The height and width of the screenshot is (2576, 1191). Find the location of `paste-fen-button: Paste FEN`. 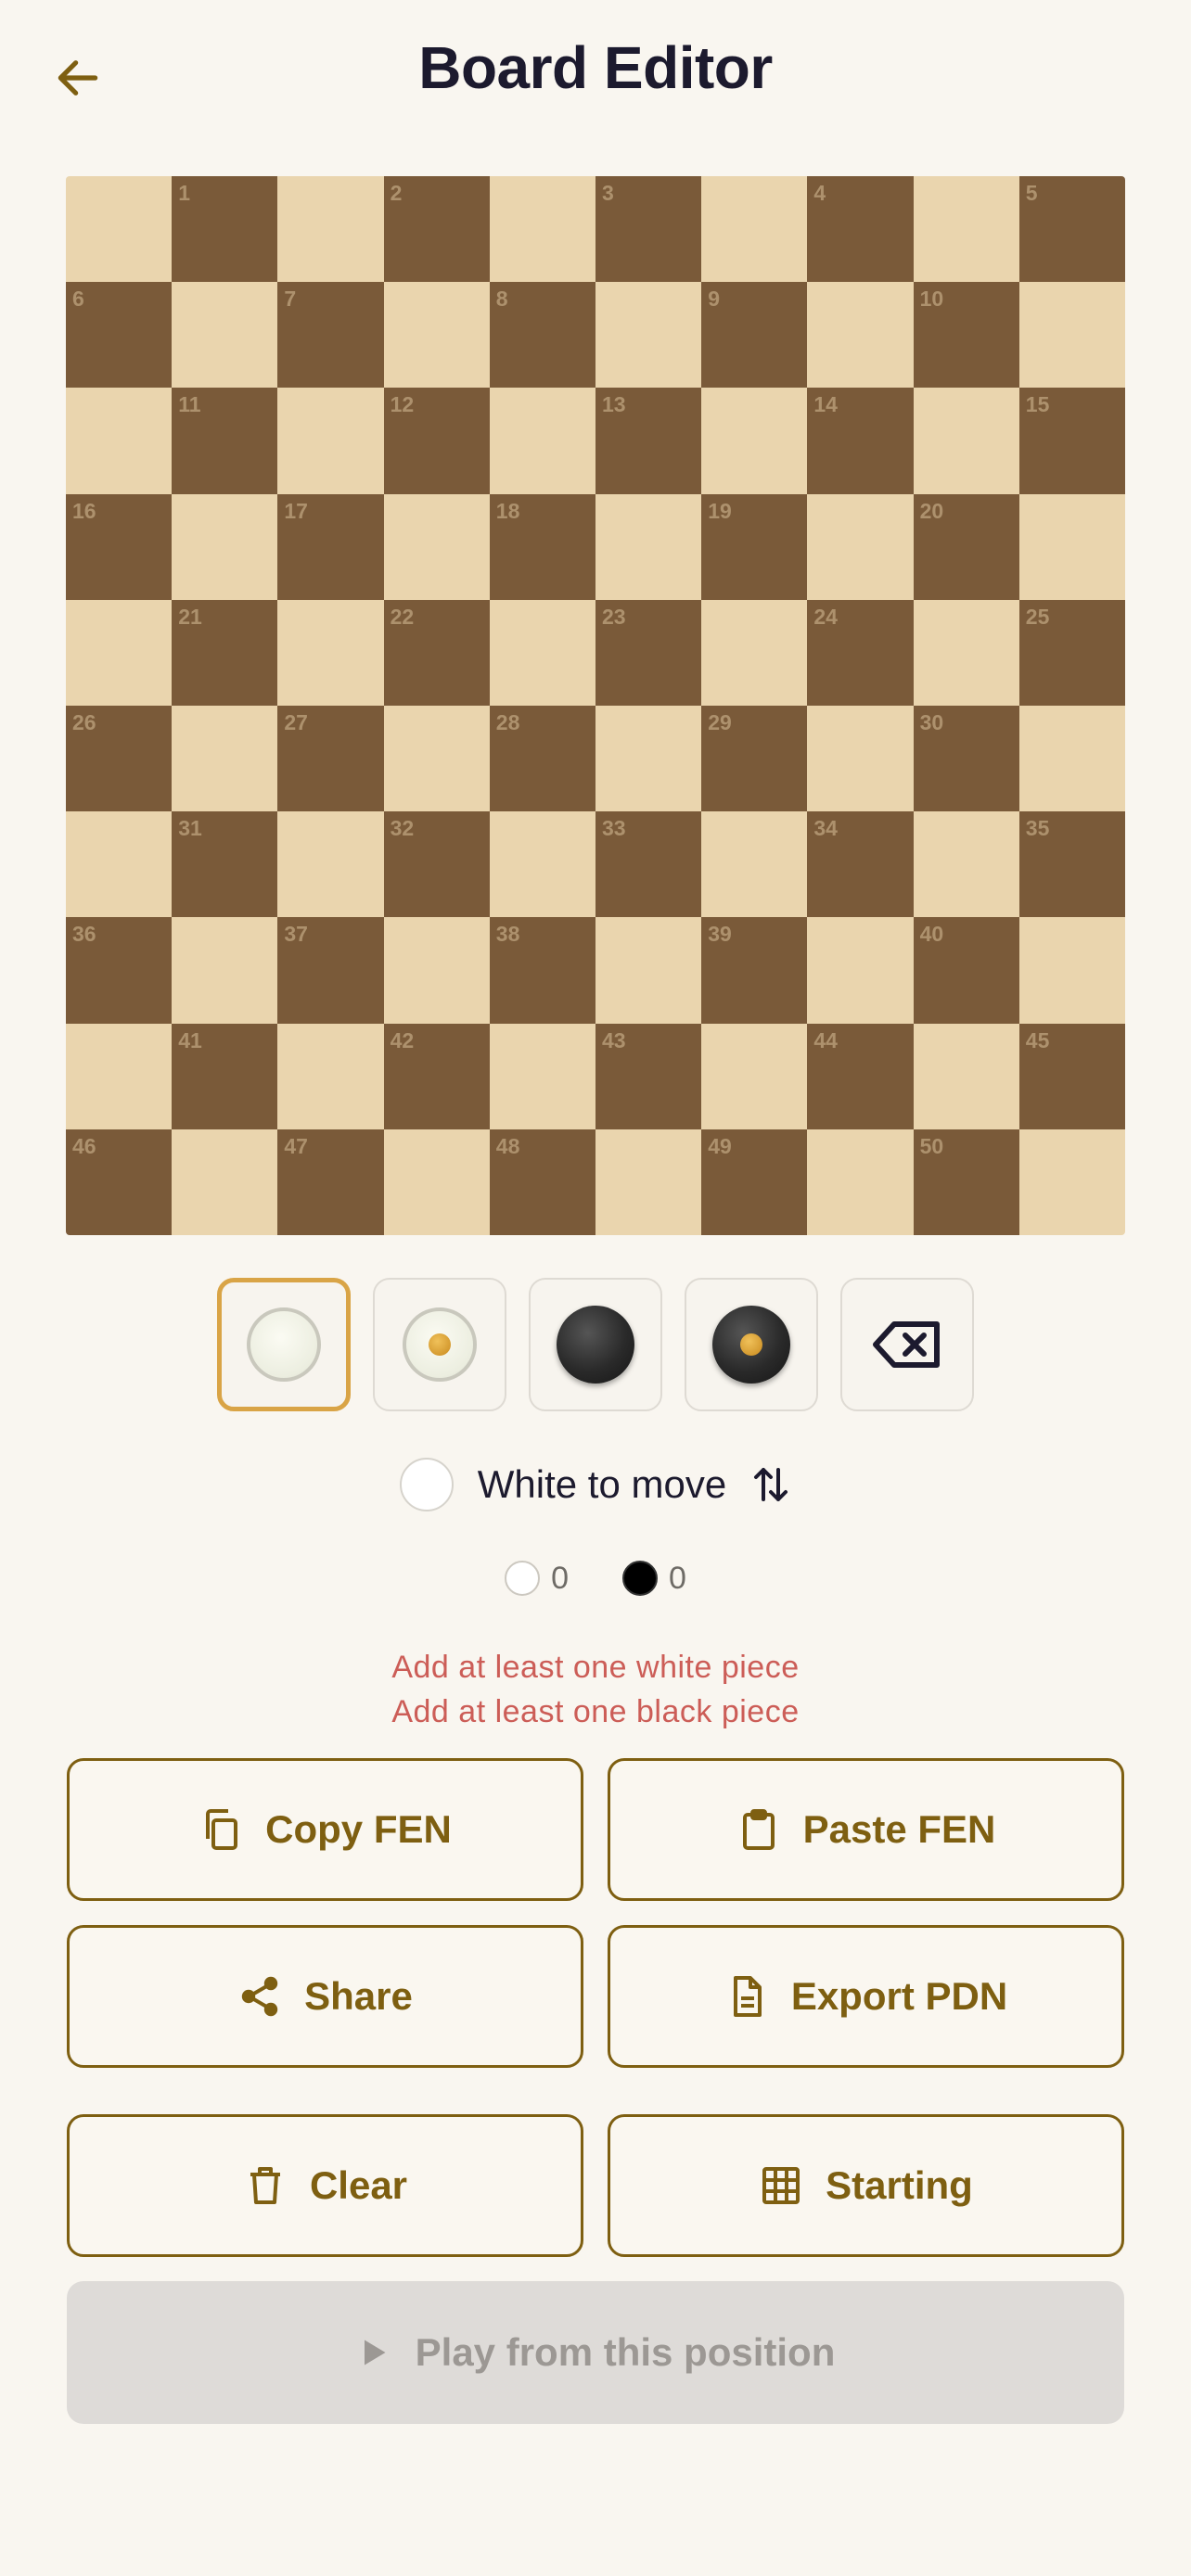

paste-fen-button: Paste FEN is located at coordinates (866, 1829).